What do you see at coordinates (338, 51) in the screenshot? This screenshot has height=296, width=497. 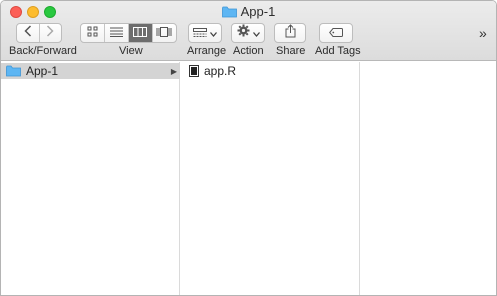 I see `add-tags-label: Add Tags` at bounding box center [338, 51].